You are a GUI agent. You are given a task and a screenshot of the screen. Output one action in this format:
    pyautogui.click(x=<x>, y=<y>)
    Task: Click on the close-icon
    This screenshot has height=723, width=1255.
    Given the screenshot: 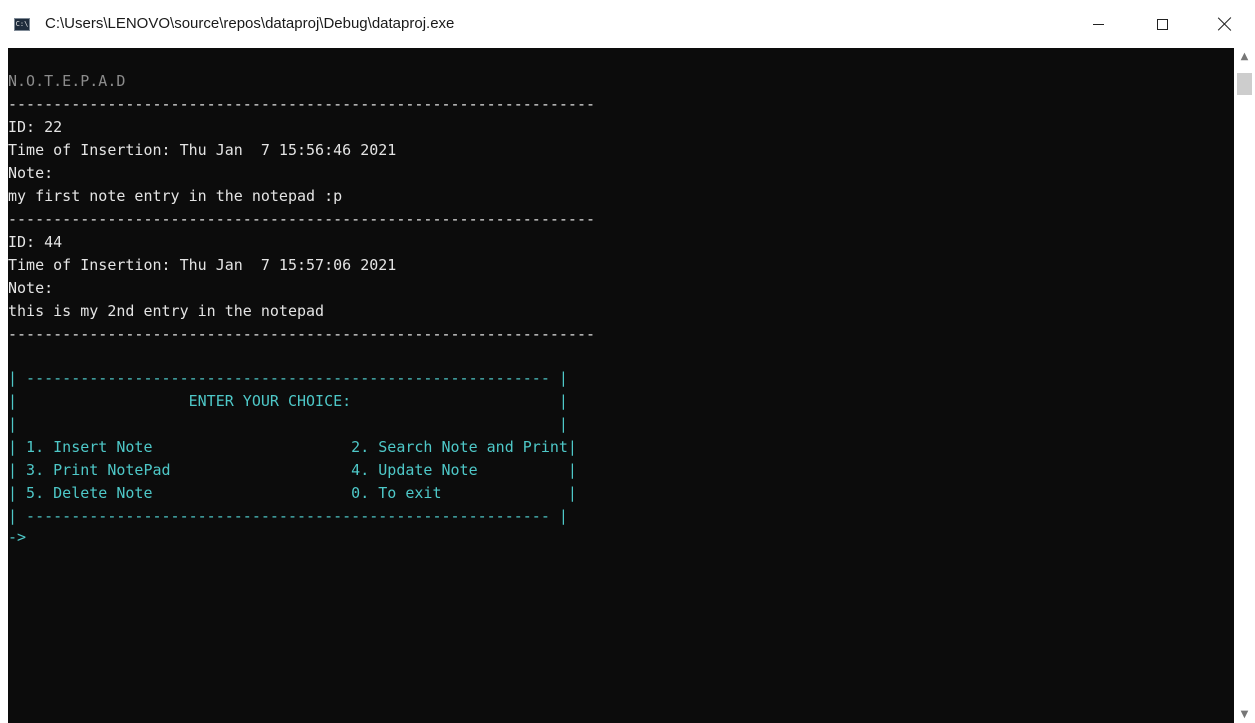 What is the action you would take?
    pyautogui.click(x=1225, y=24)
    